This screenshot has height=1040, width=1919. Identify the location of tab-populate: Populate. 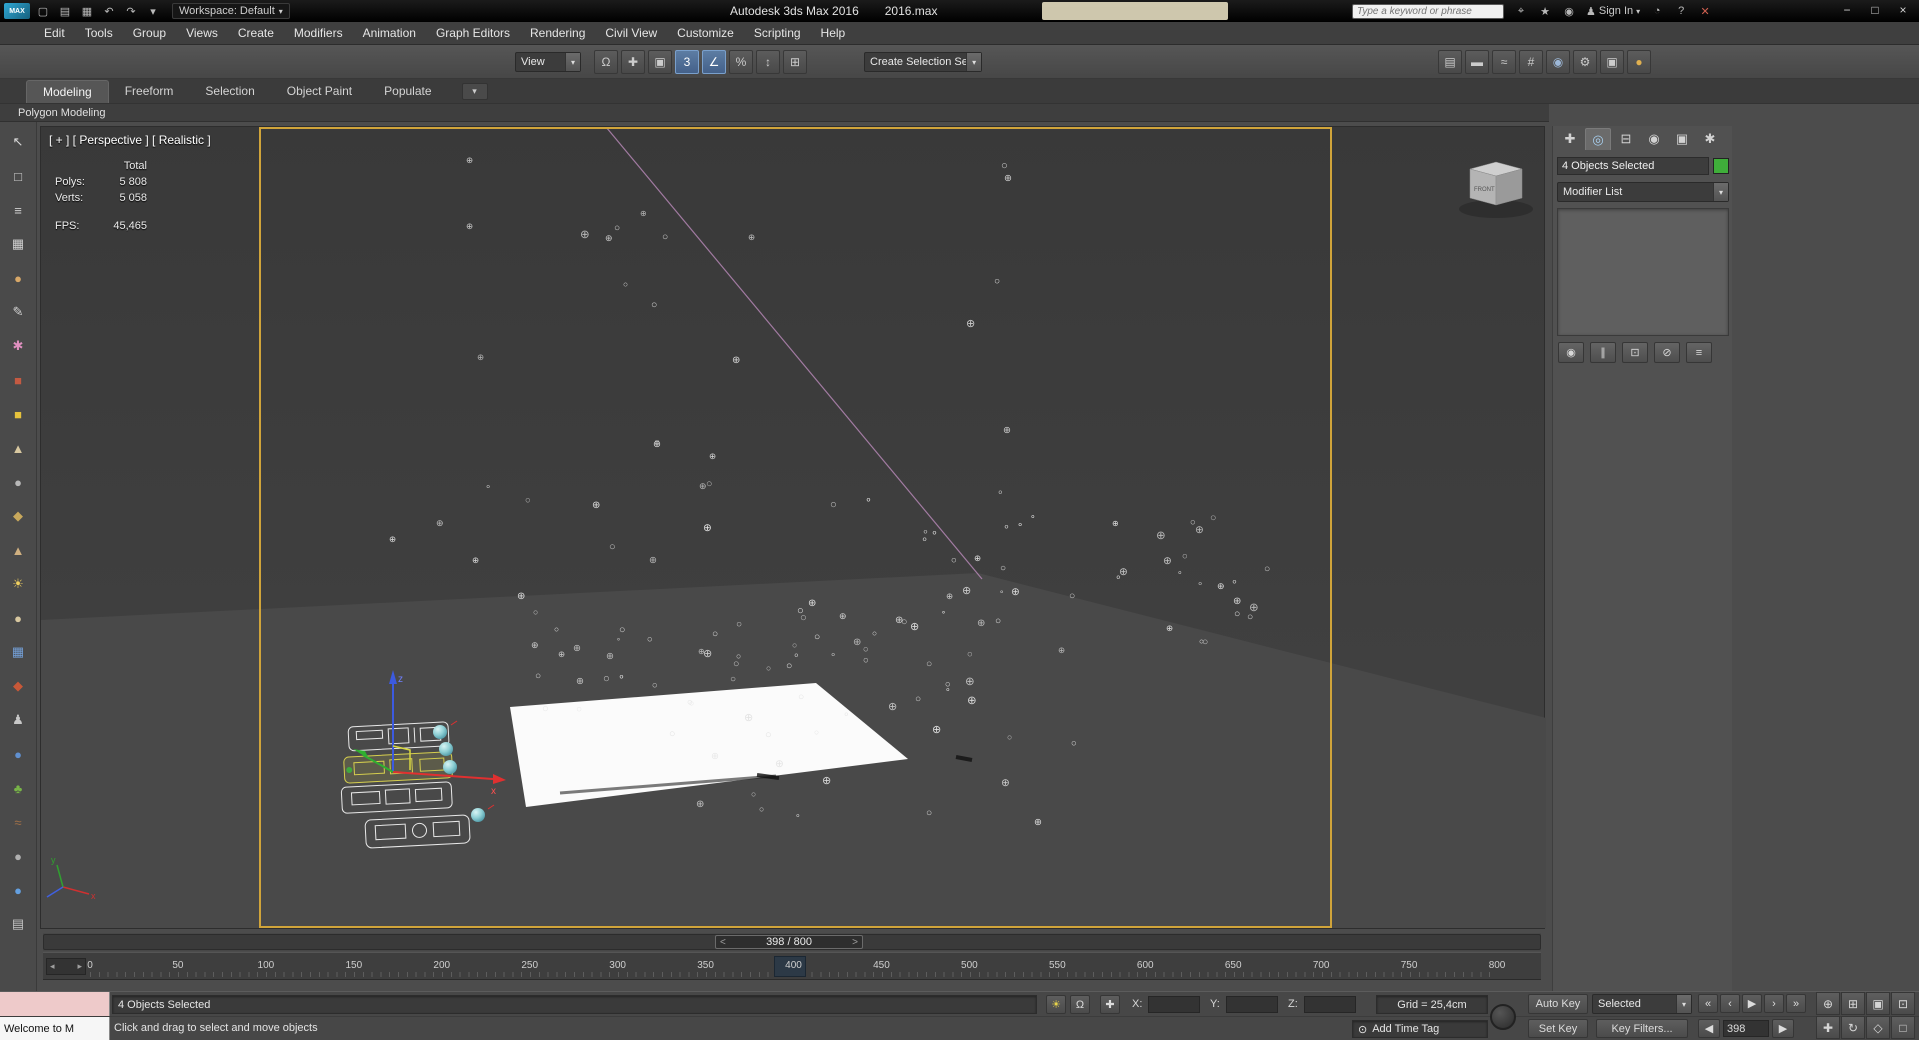
(407, 91).